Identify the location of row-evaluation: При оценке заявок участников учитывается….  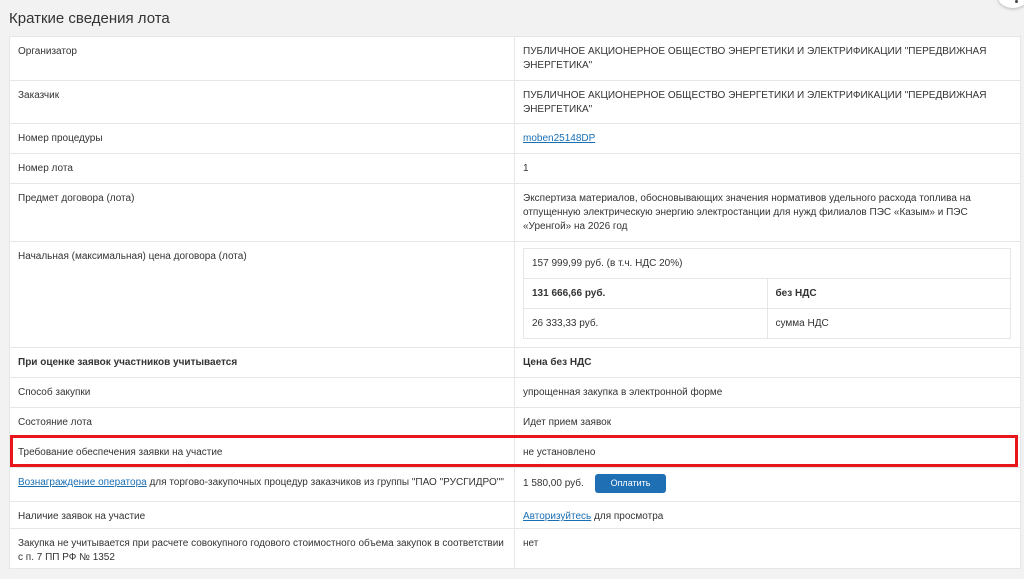
(515, 362).